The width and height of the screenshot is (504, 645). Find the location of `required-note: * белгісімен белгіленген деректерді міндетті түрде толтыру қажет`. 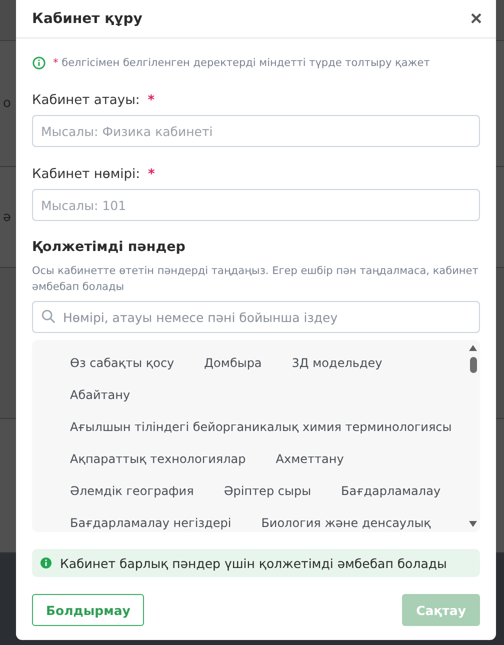

required-note: * белгісімен белгіленген деректерді міндетті түрде толтыру қажет is located at coordinates (241, 63).